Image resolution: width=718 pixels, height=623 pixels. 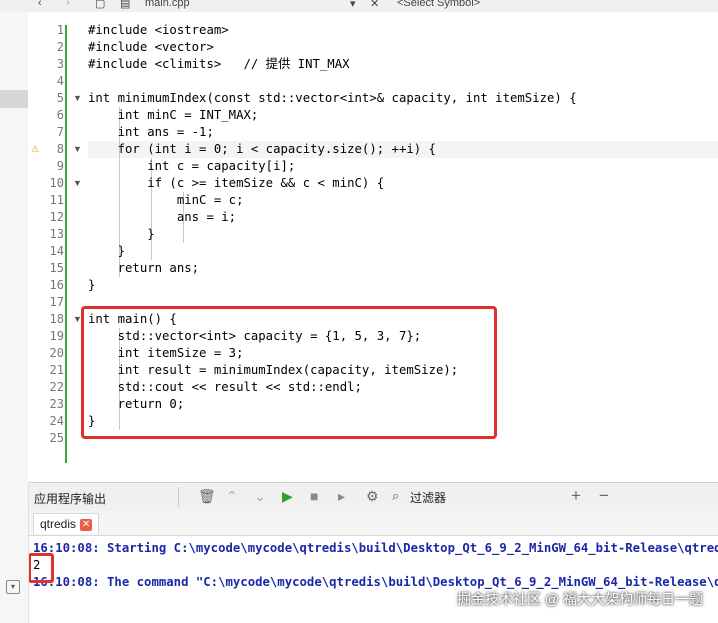 What do you see at coordinates (192, 166) in the screenshot?
I see `code-line: int c = capacity[i];` at bounding box center [192, 166].